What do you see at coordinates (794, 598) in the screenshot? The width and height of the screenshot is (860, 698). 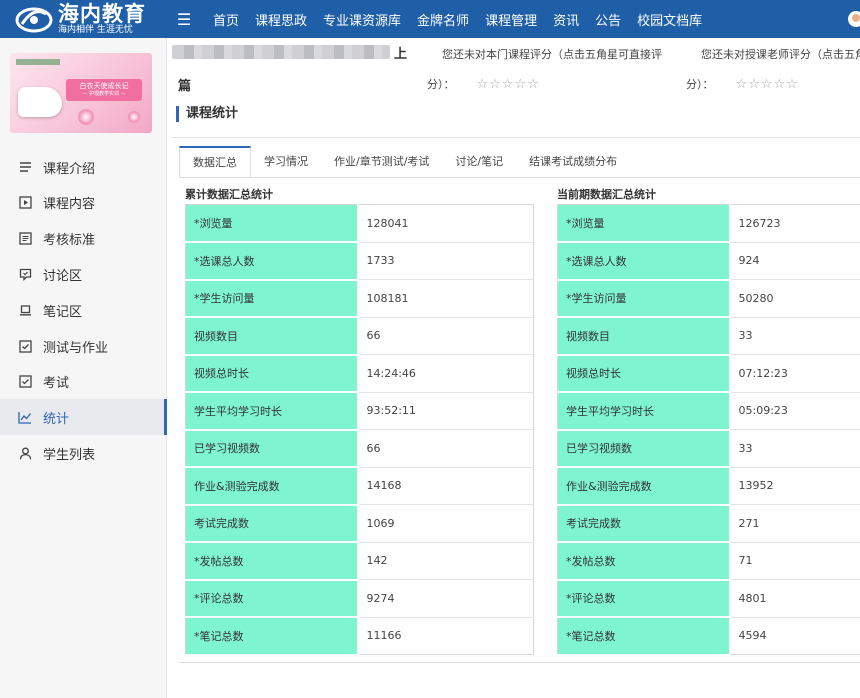 I see `stat-value: 4801` at bounding box center [794, 598].